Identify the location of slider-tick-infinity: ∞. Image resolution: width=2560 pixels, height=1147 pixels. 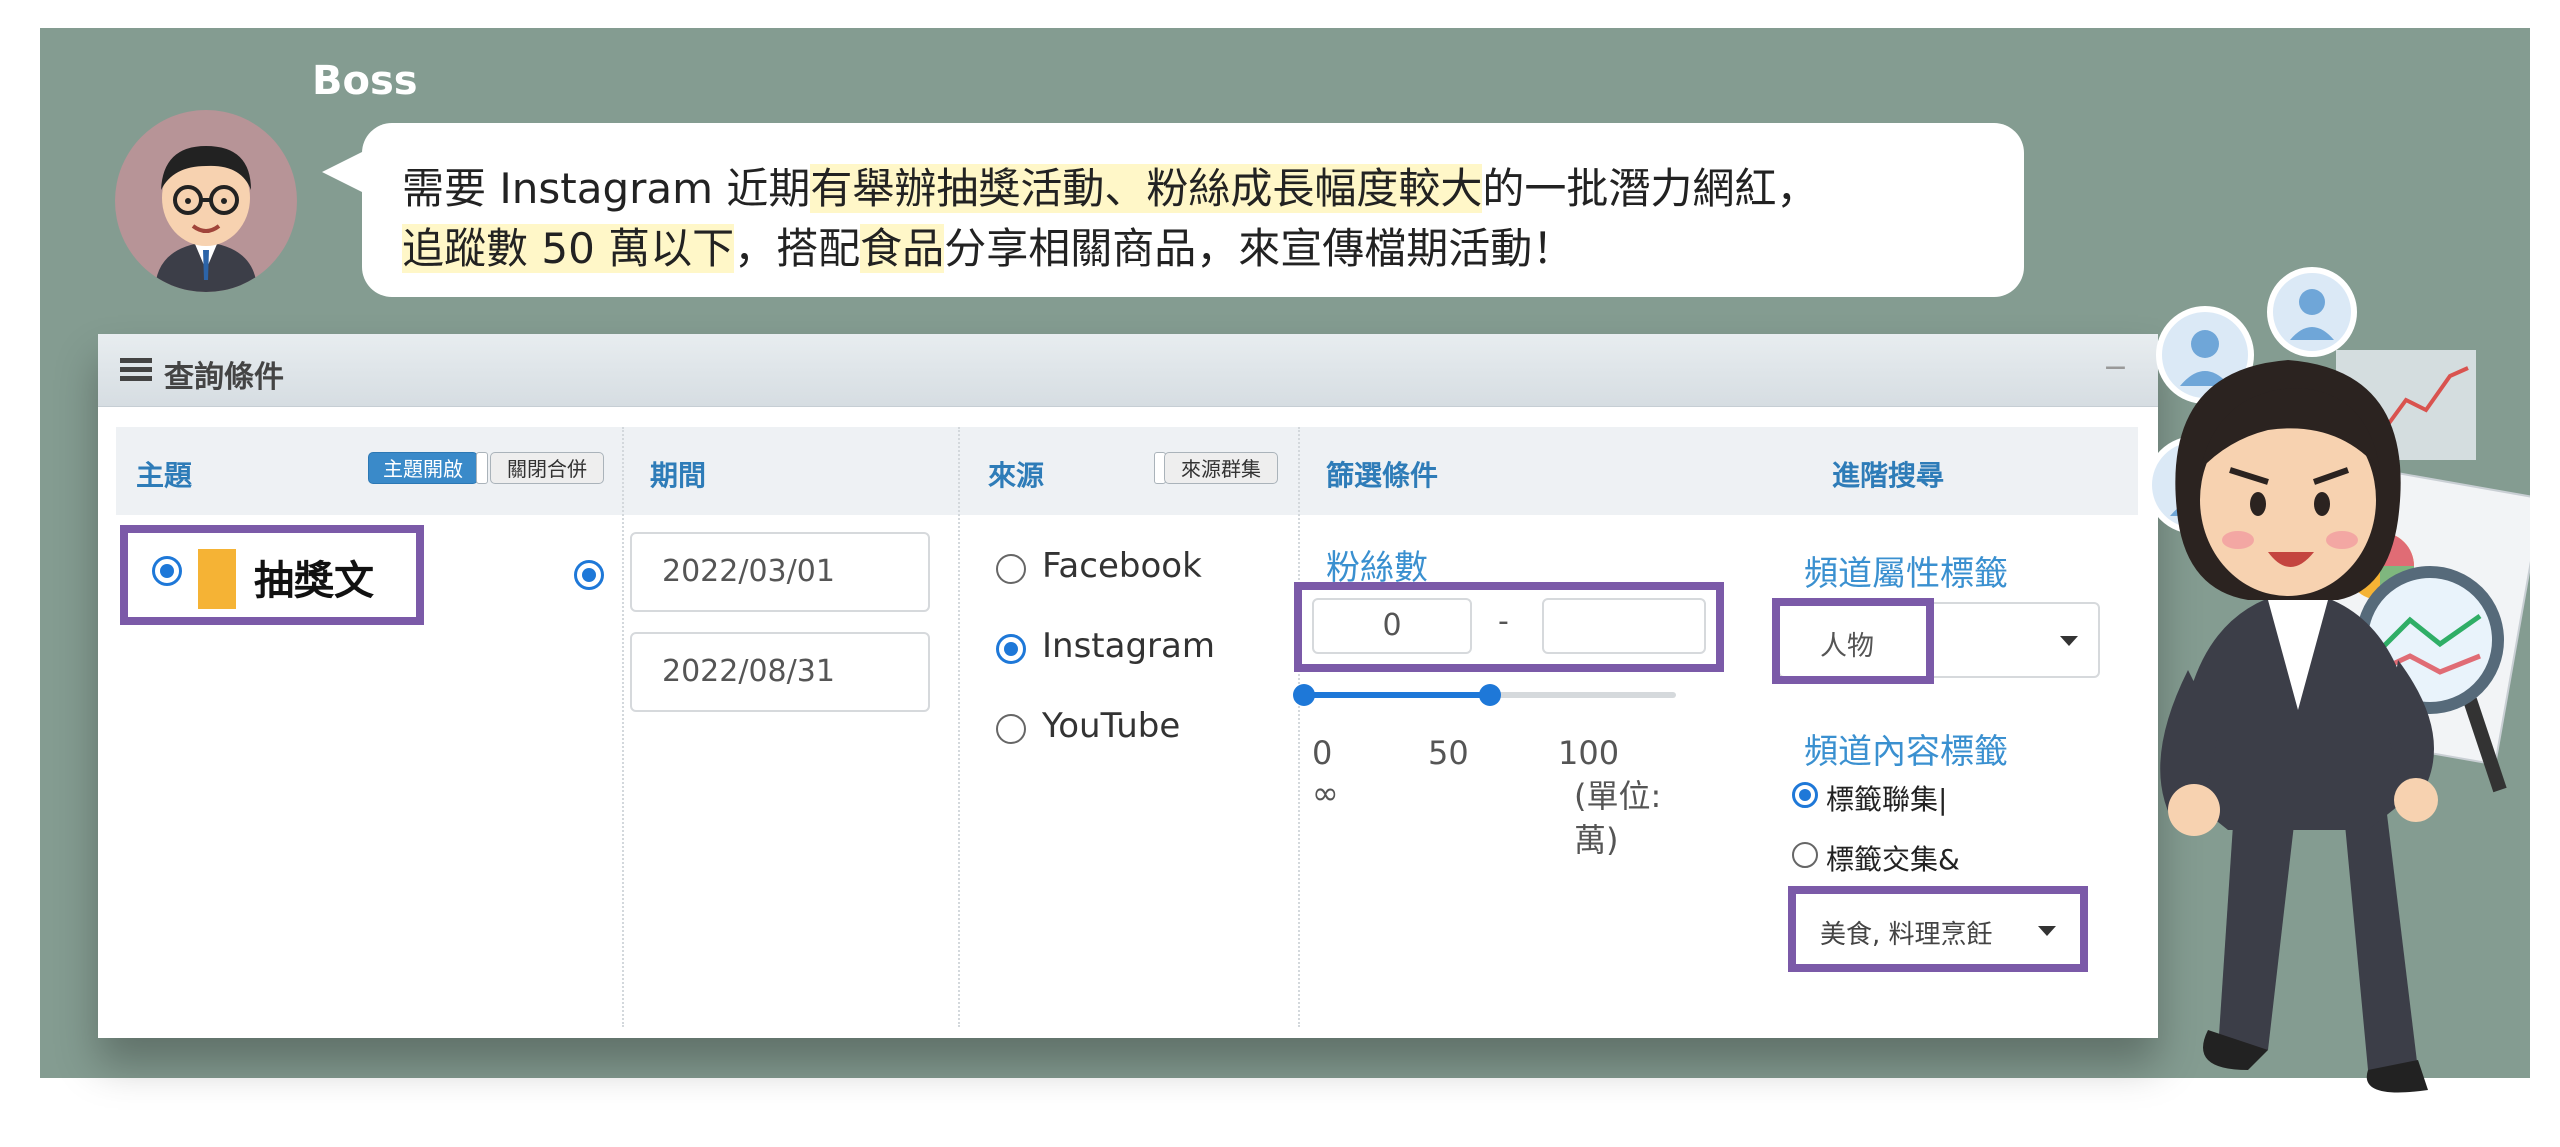
(1325, 793).